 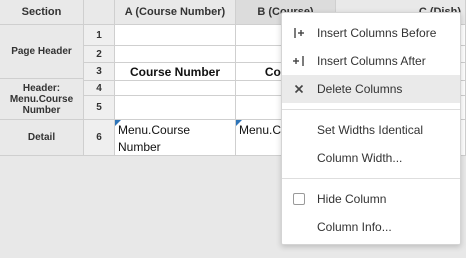 I want to click on column-header-a: A (Course Number), so click(x=175, y=12).